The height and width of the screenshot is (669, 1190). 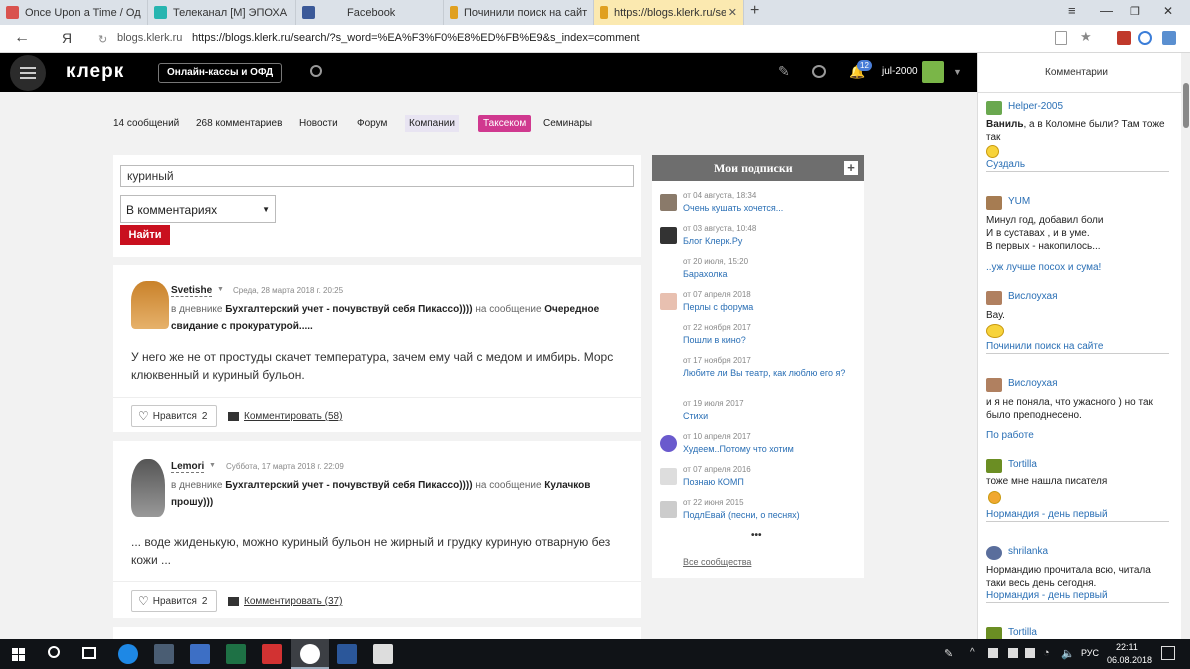 I want to click on comment-post-link: По работе, so click(x=1077, y=436).